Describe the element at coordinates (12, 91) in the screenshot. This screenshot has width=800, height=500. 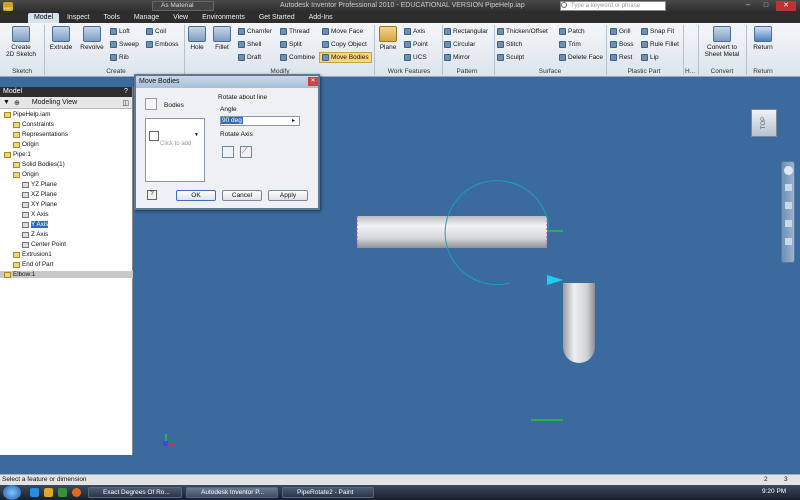
I see `browser-title: Model` at that location.